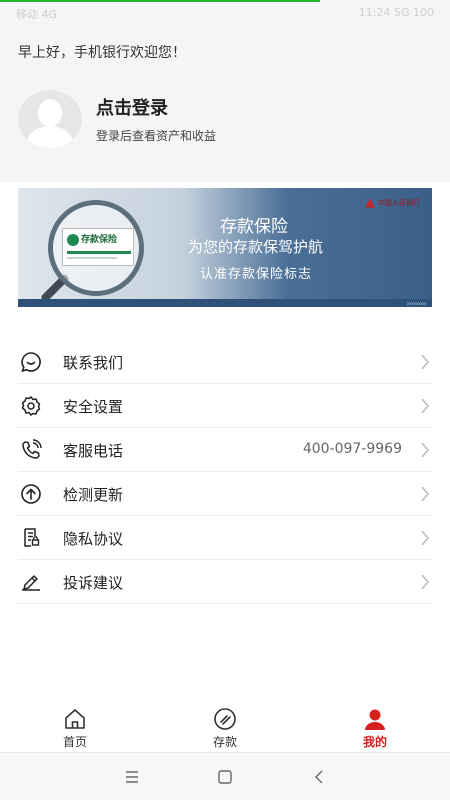  I want to click on insurance-logo-icon, so click(73, 240).